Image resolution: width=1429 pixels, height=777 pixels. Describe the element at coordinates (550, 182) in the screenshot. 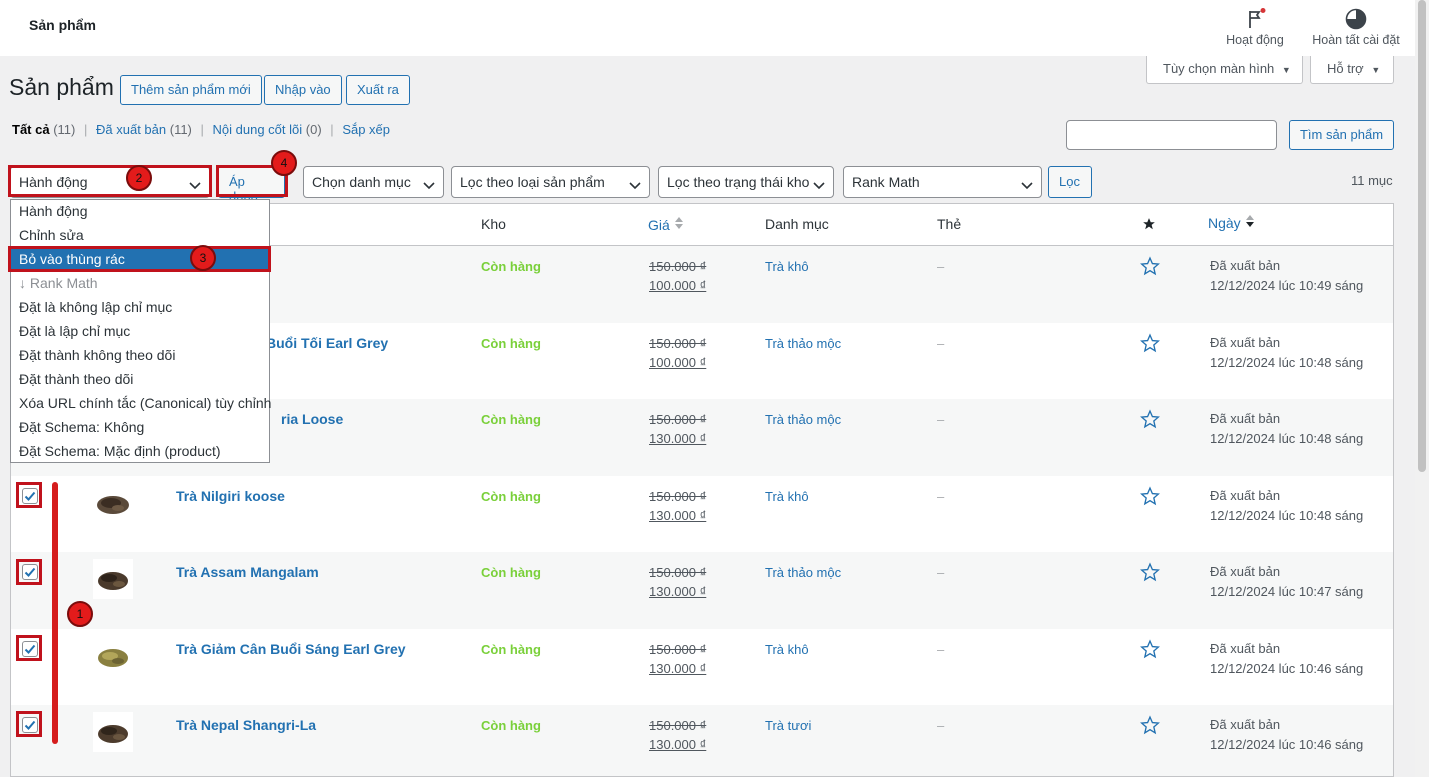

I see `product-type-filter-select: Lọc theo loại sản phẩm` at that location.